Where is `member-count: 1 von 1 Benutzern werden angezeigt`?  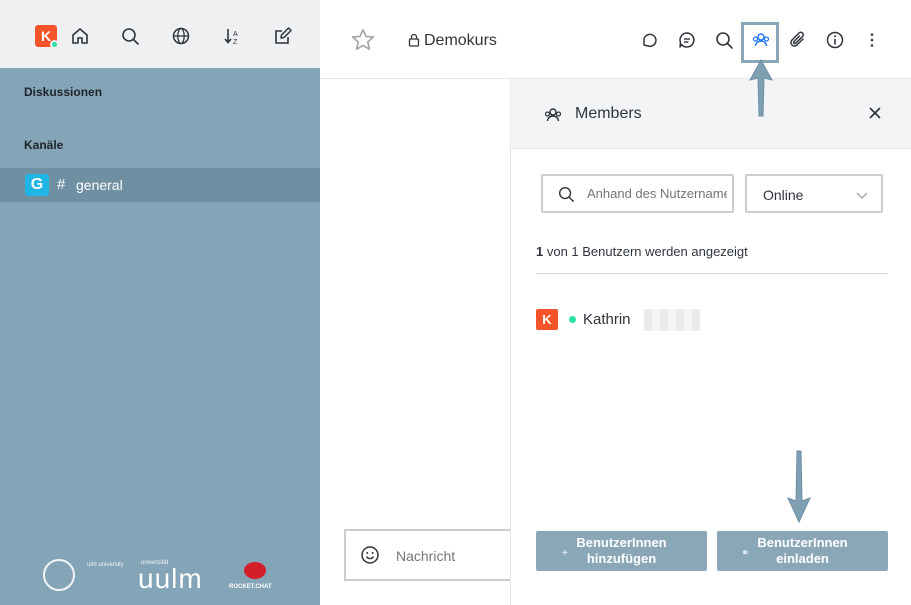 member-count: 1 von 1 Benutzern werden angezeigt is located at coordinates (642, 251).